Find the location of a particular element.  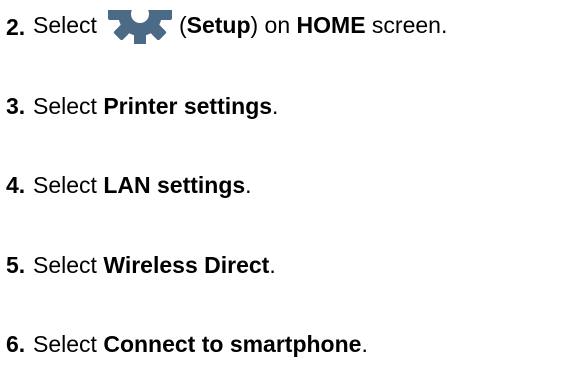

step-number: 5. is located at coordinates (16, 264).